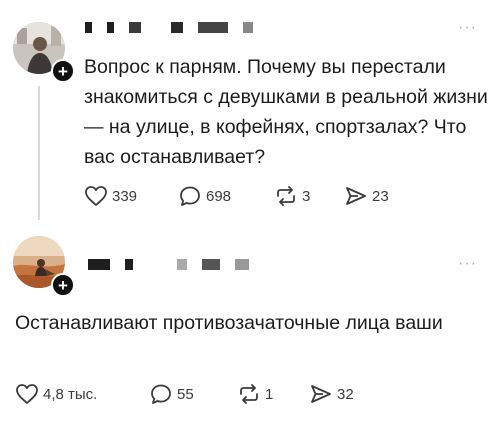 The width and height of the screenshot is (500, 421). Describe the element at coordinates (70, 394) in the screenshot. I see `like-count: 4,8 тыс.` at that location.